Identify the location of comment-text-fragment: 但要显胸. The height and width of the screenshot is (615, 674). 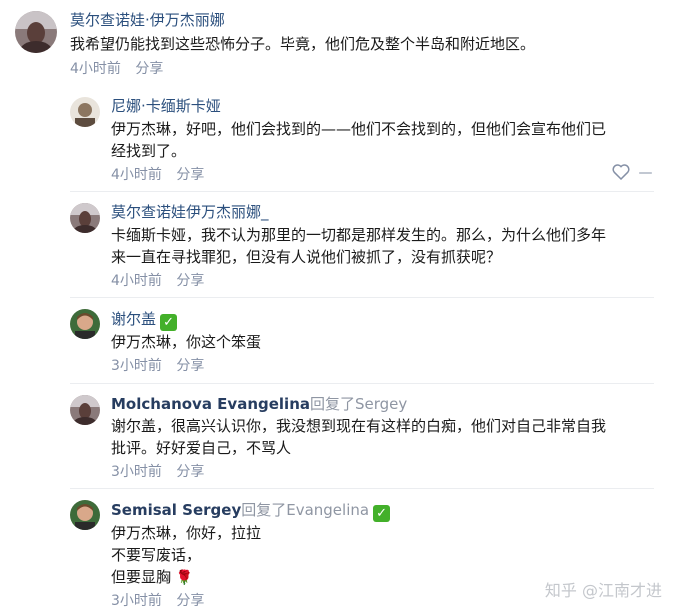
(141, 577).